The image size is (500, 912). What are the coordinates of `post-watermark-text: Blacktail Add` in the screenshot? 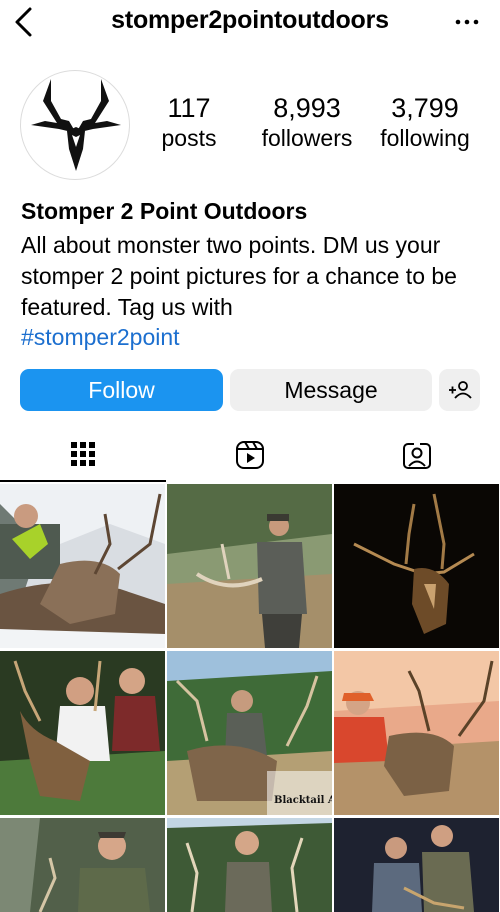 It's located at (303, 800).